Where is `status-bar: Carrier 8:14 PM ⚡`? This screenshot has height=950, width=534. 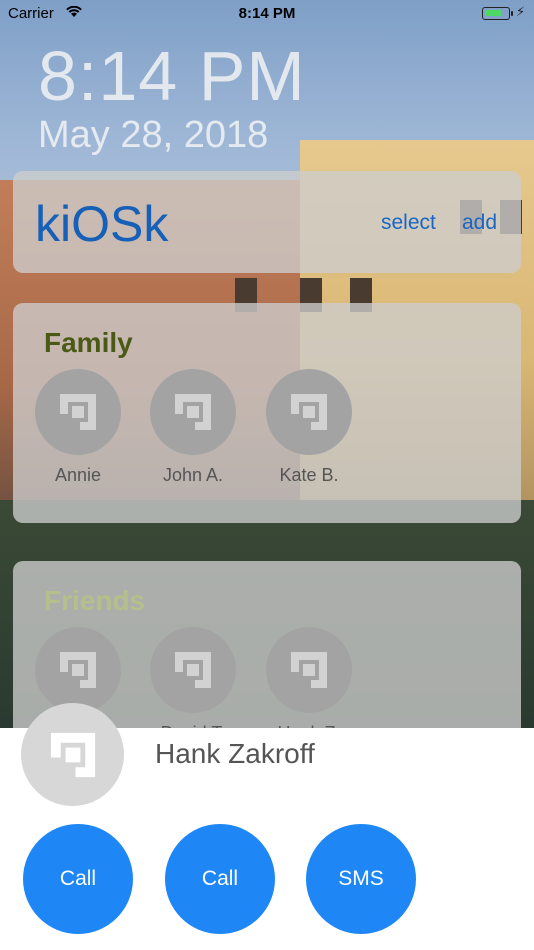
status-bar: Carrier 8:14 PM ⚡ is located at coordinates (267, 14).